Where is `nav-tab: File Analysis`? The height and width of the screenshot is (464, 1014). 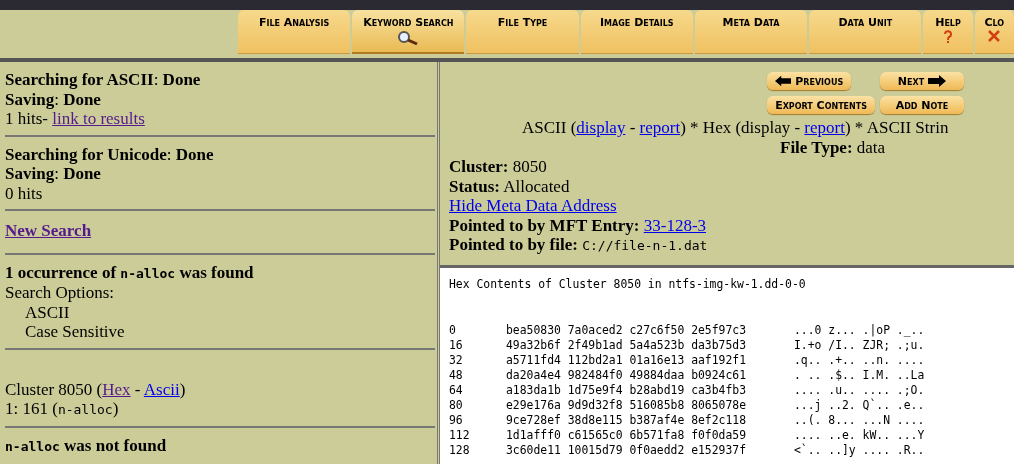 nav-tab: File Analysis is located at coordinates (294, 32).